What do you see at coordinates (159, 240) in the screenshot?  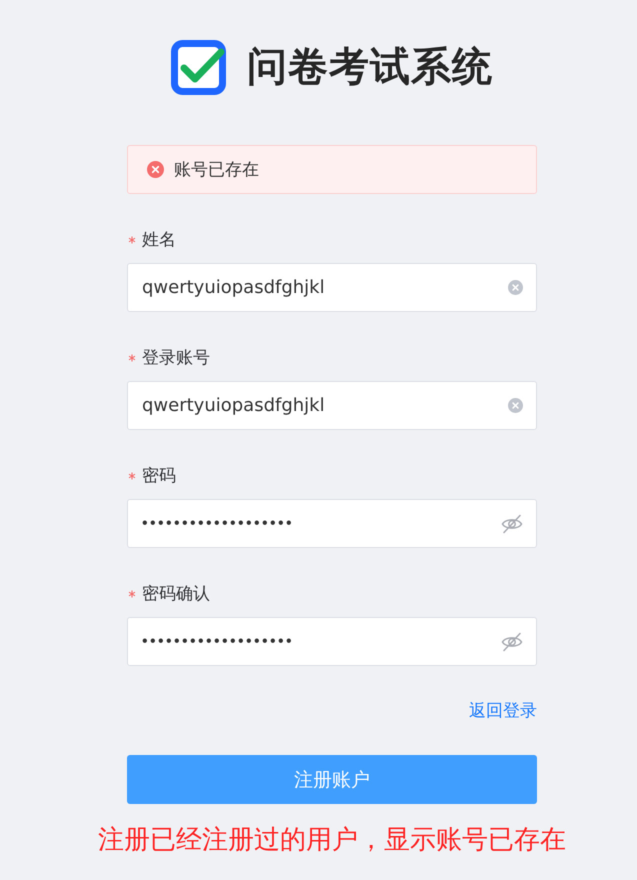 I see `field-label: 姓名` at bounding box center [159, 240].